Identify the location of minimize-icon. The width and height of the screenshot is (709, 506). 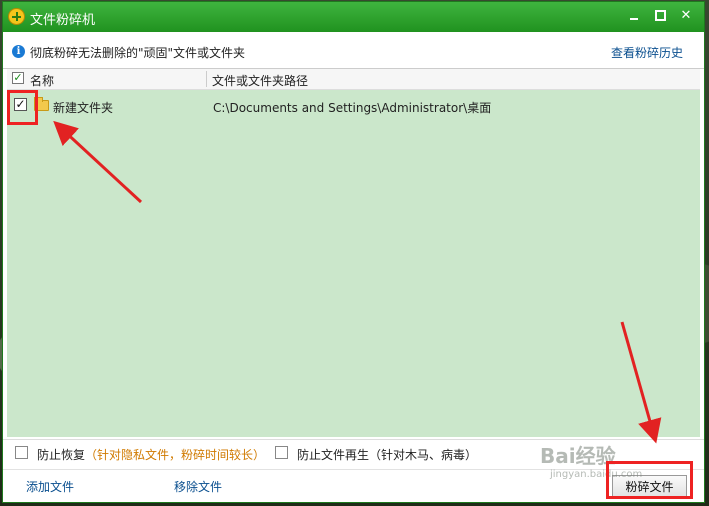
(634, 18).